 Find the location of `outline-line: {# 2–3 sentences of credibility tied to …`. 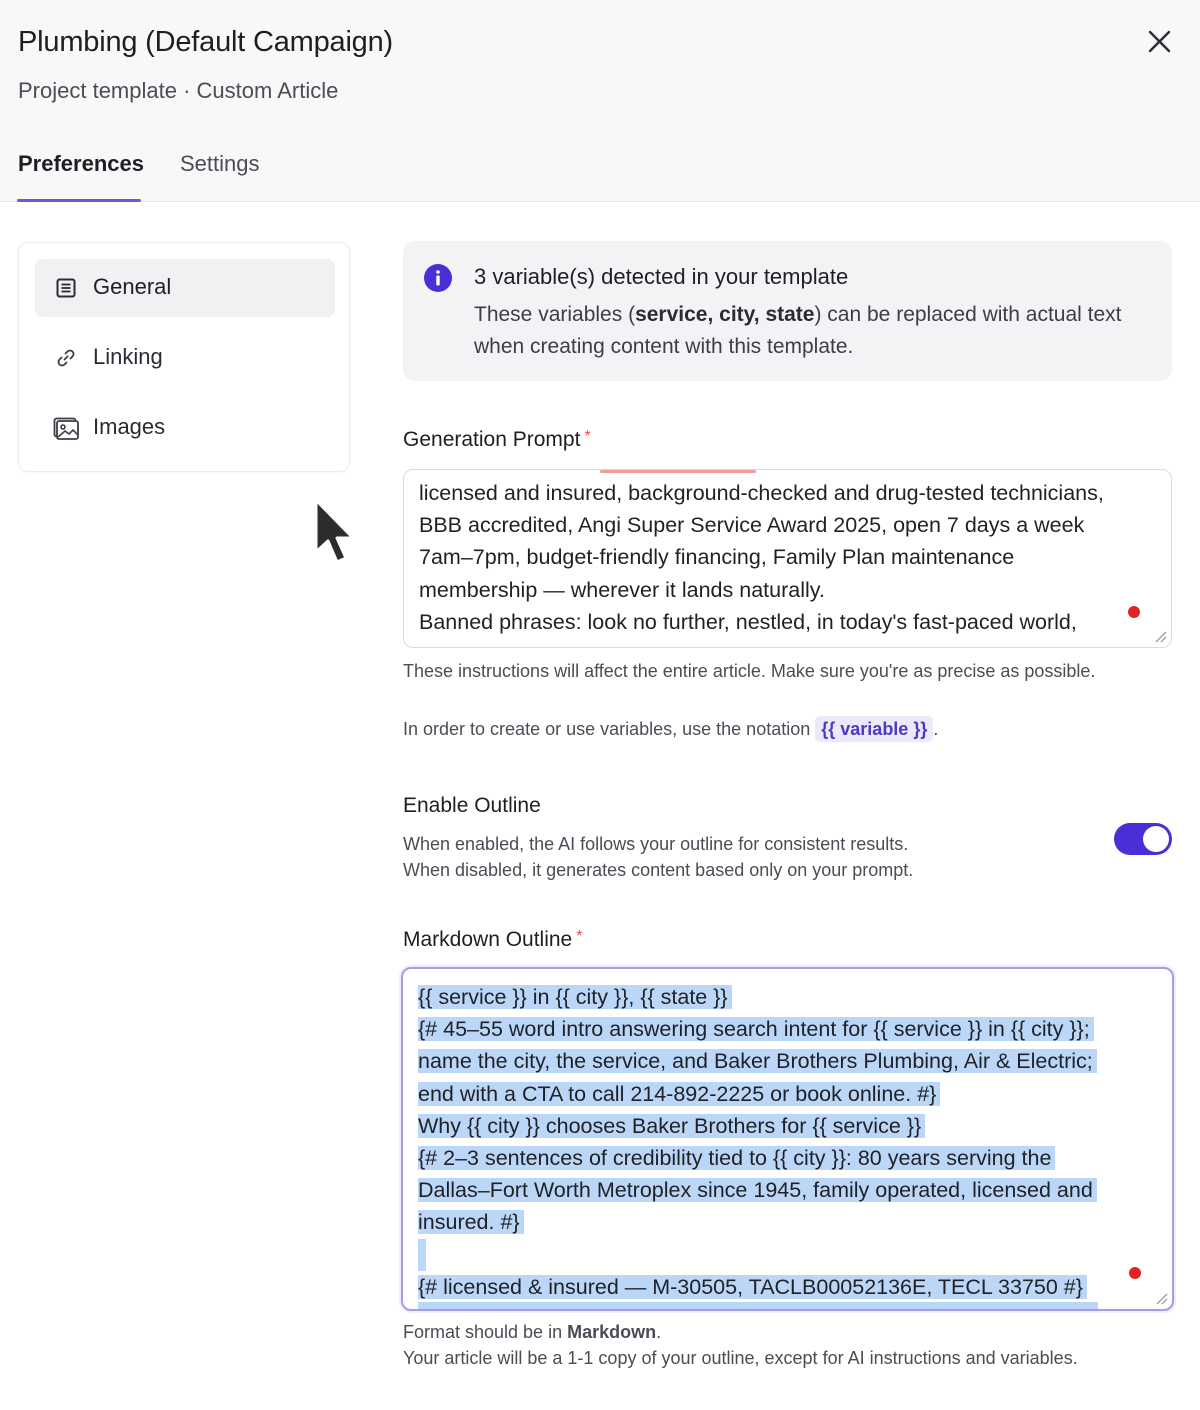

outline-line: {# 2–3 sentences of credibility tied to … is located at coordinates (788, 1158).